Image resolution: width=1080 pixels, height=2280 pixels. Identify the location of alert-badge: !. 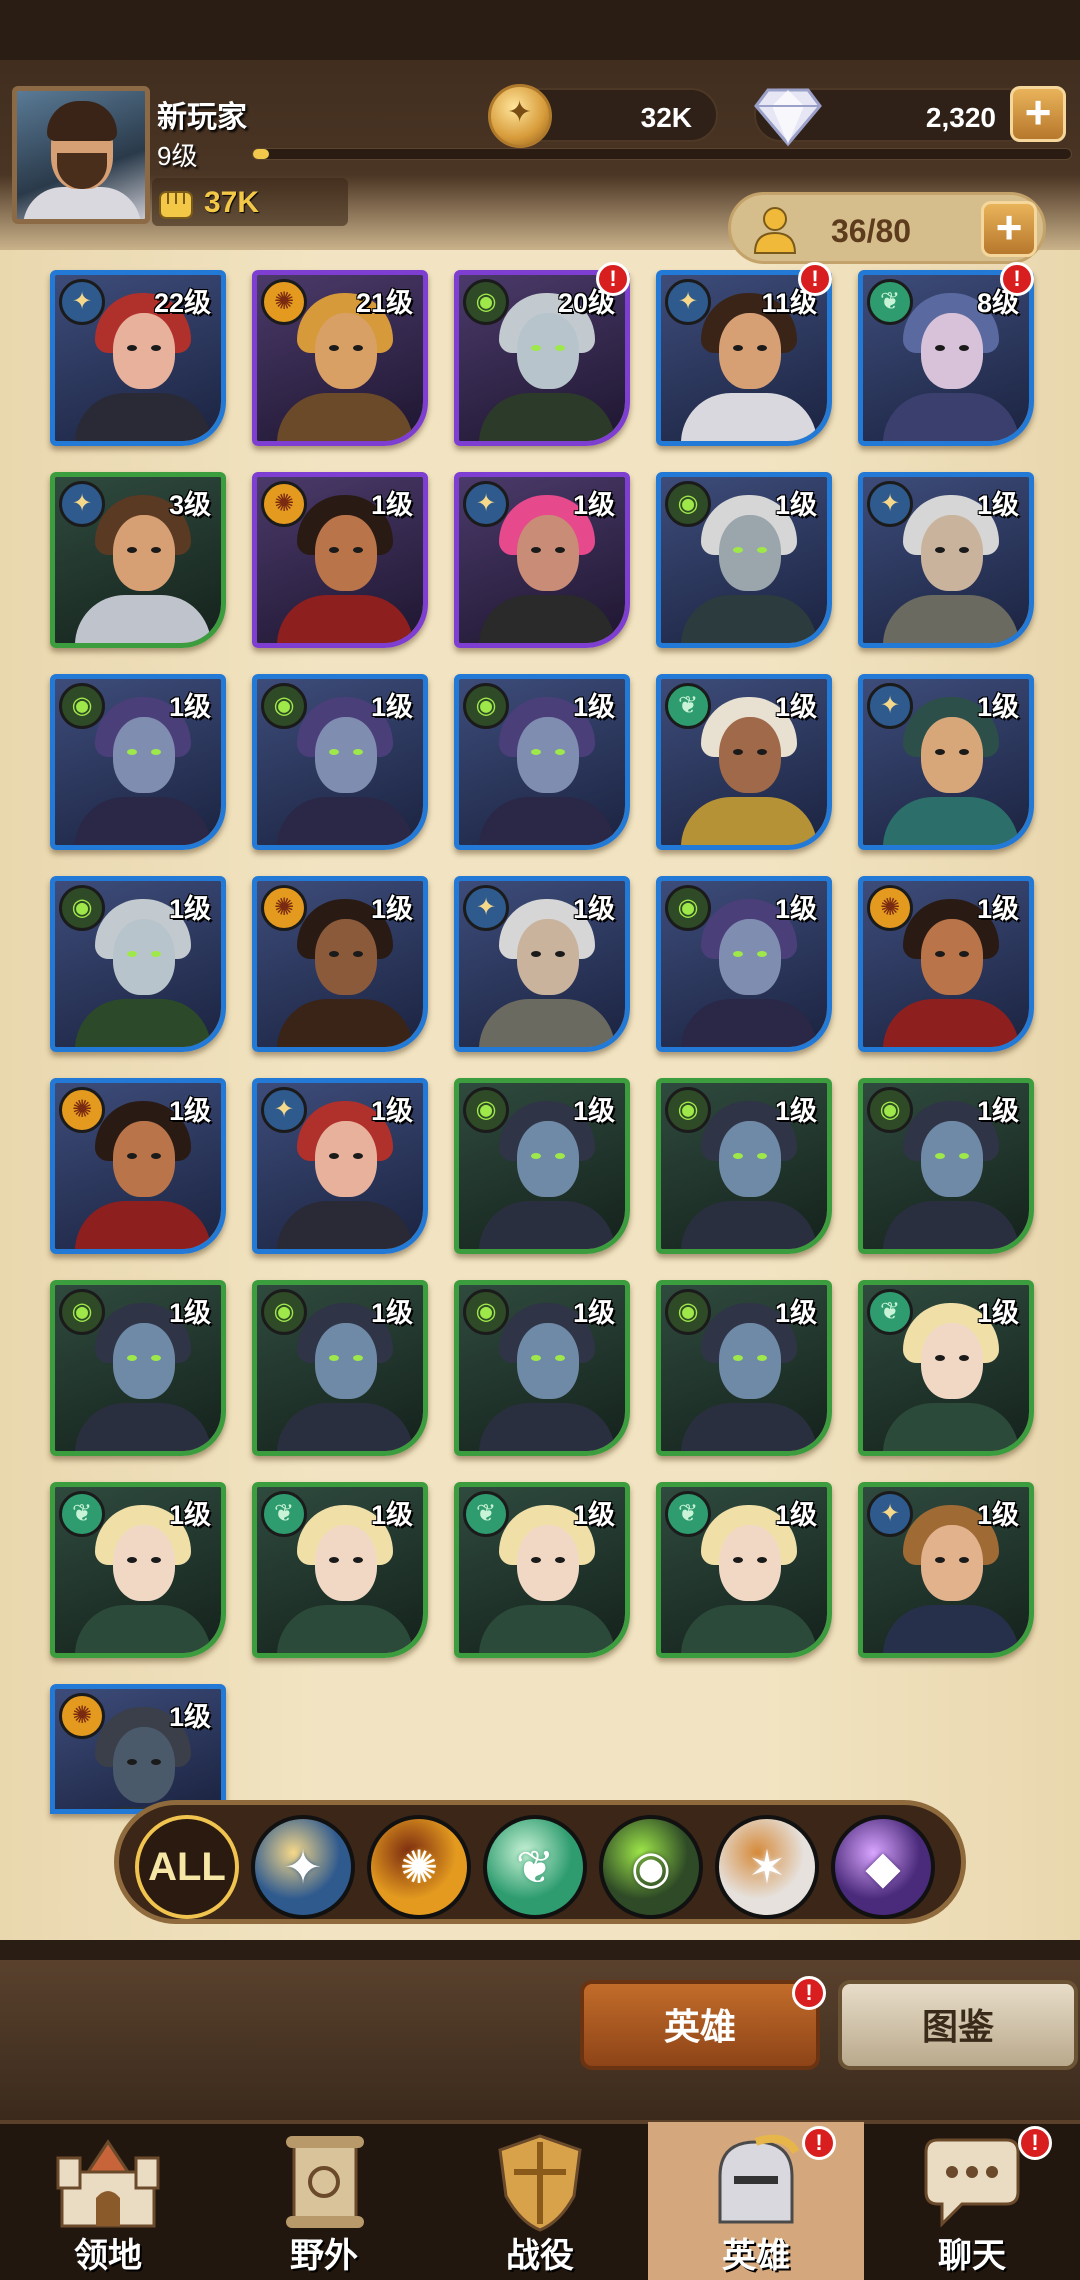
(1035, 2143).